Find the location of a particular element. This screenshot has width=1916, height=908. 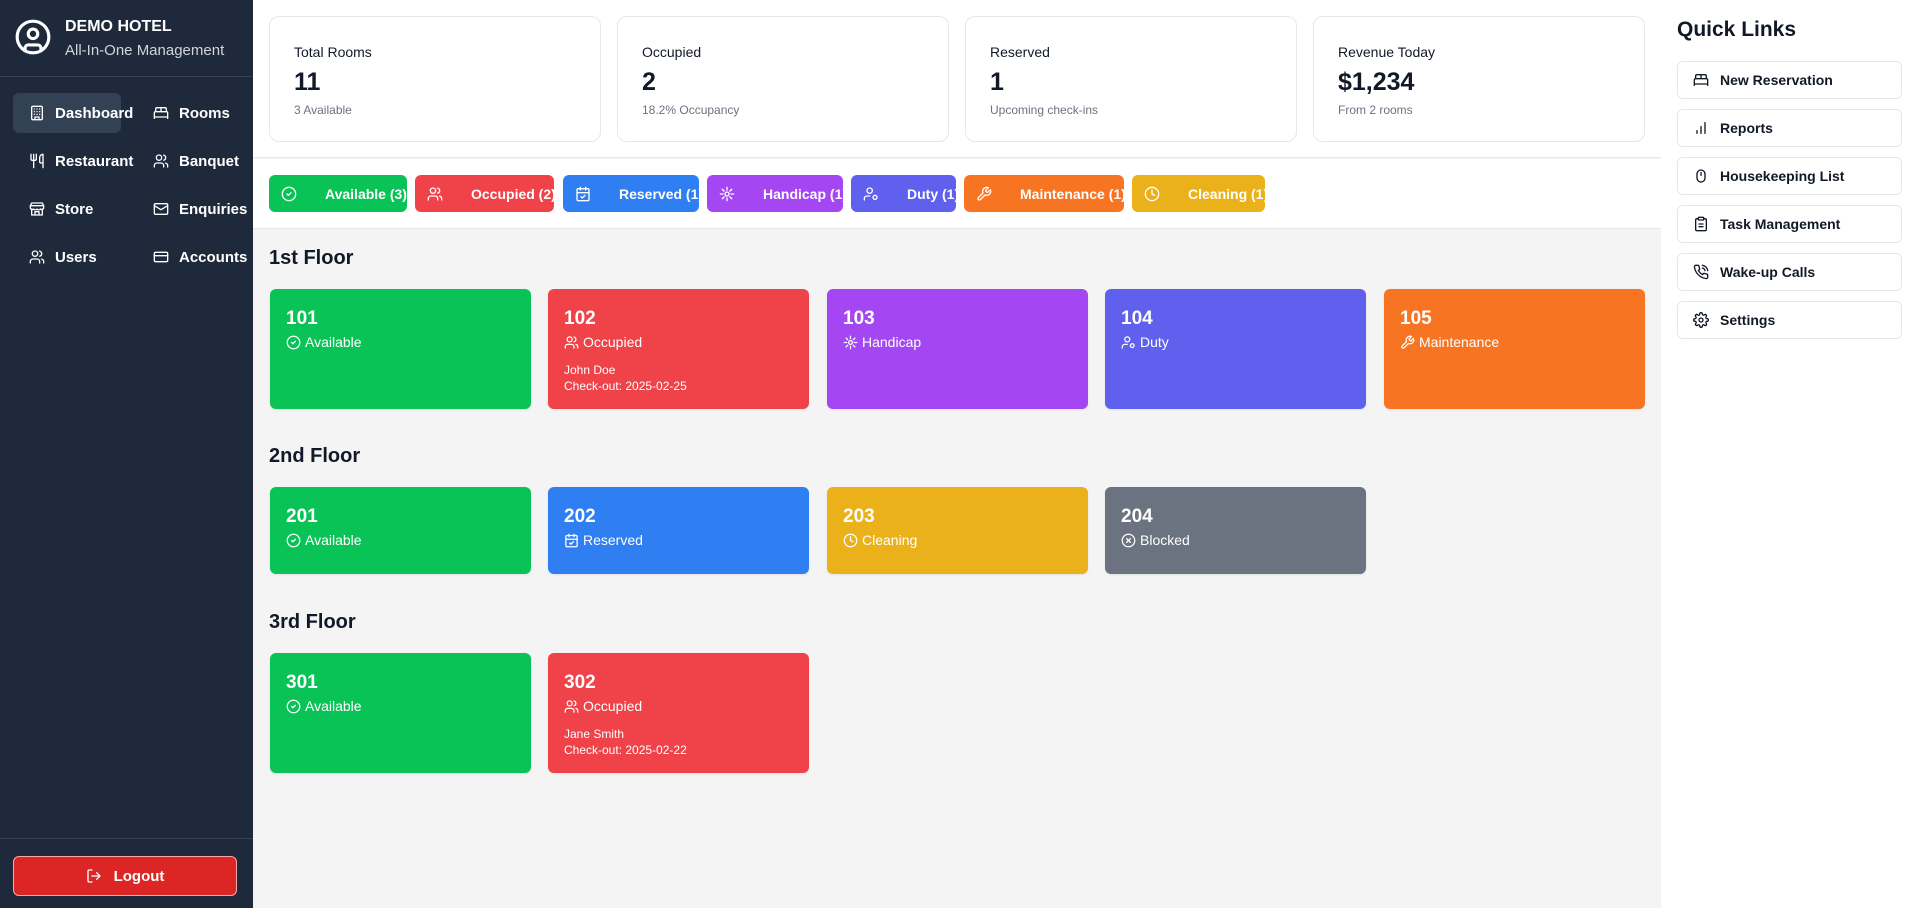

credit-card-icon is located at coordinates (161, 257).